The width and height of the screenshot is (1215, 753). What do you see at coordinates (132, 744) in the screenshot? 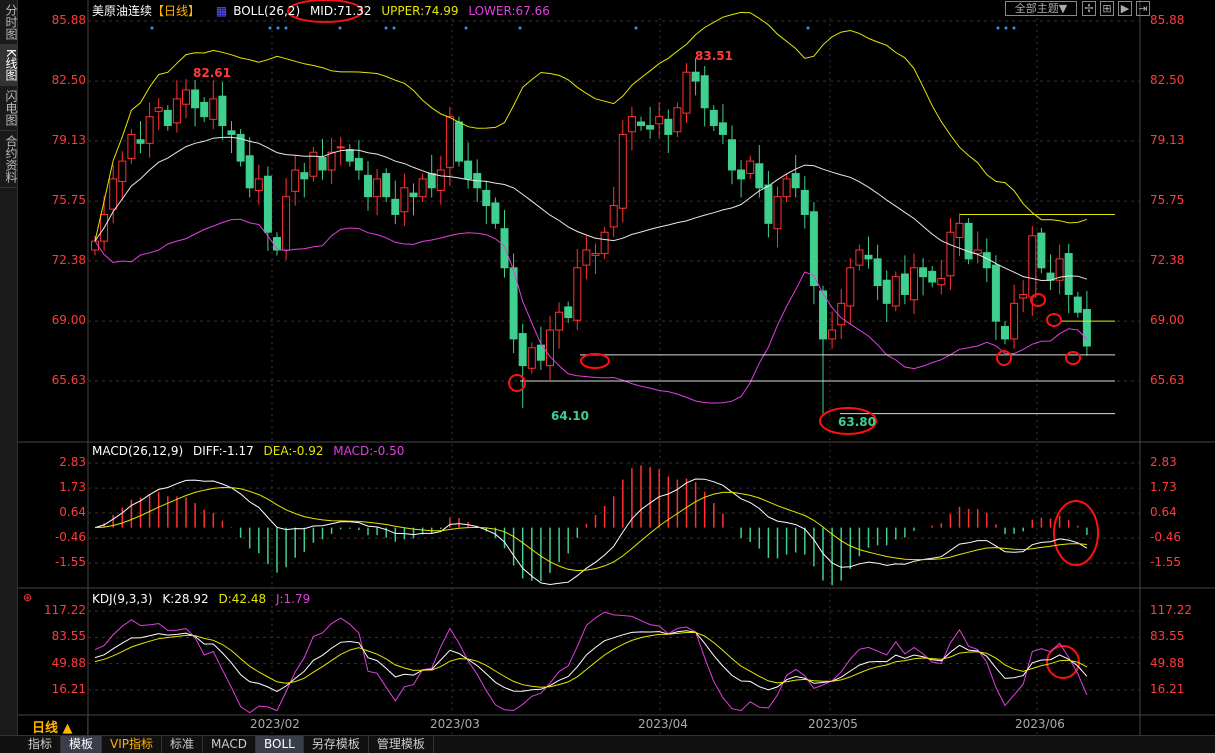
I see `tab-vip-indicator: VIP指标` at bounding box center [132, 744].